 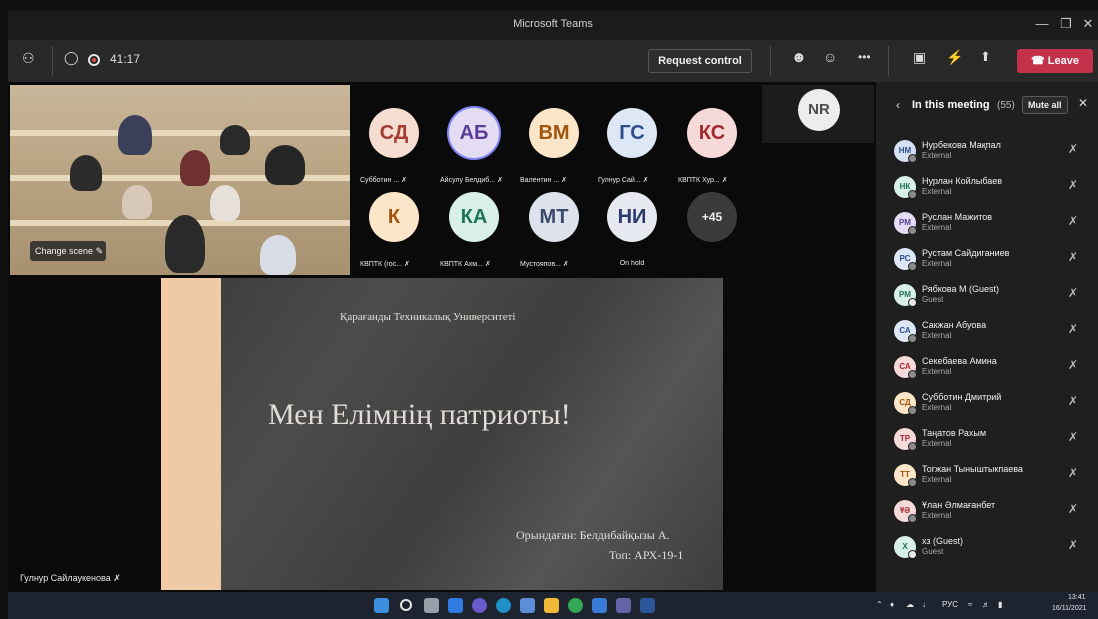 What do you see at coordinates (700, 61) in the screenshot?
I see `request-control-button: Request control` at bounding box center [700, 61].